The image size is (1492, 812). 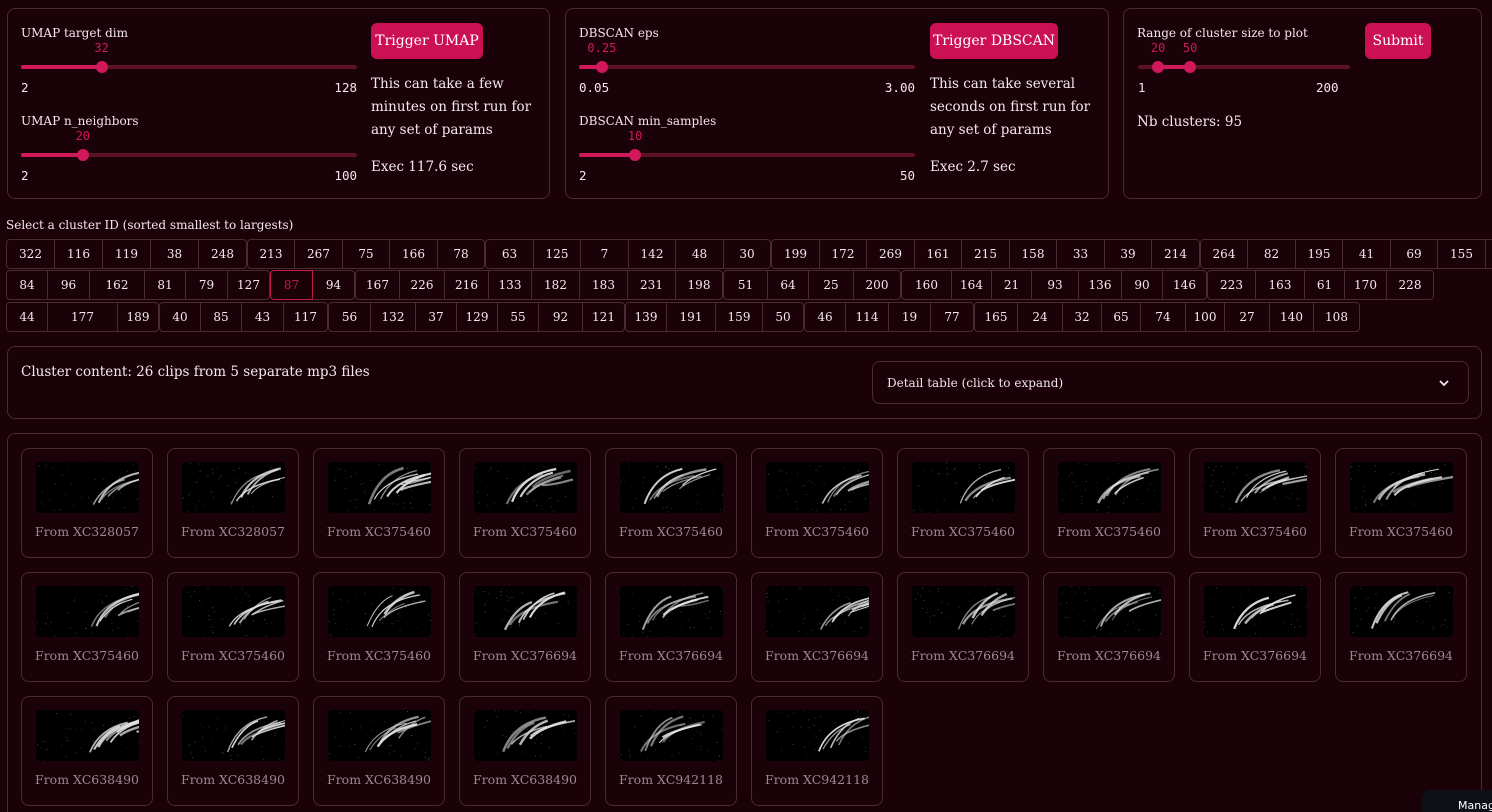 I want to click on dbscan-eps-slider: 0.25, so click(x=747, y=57).